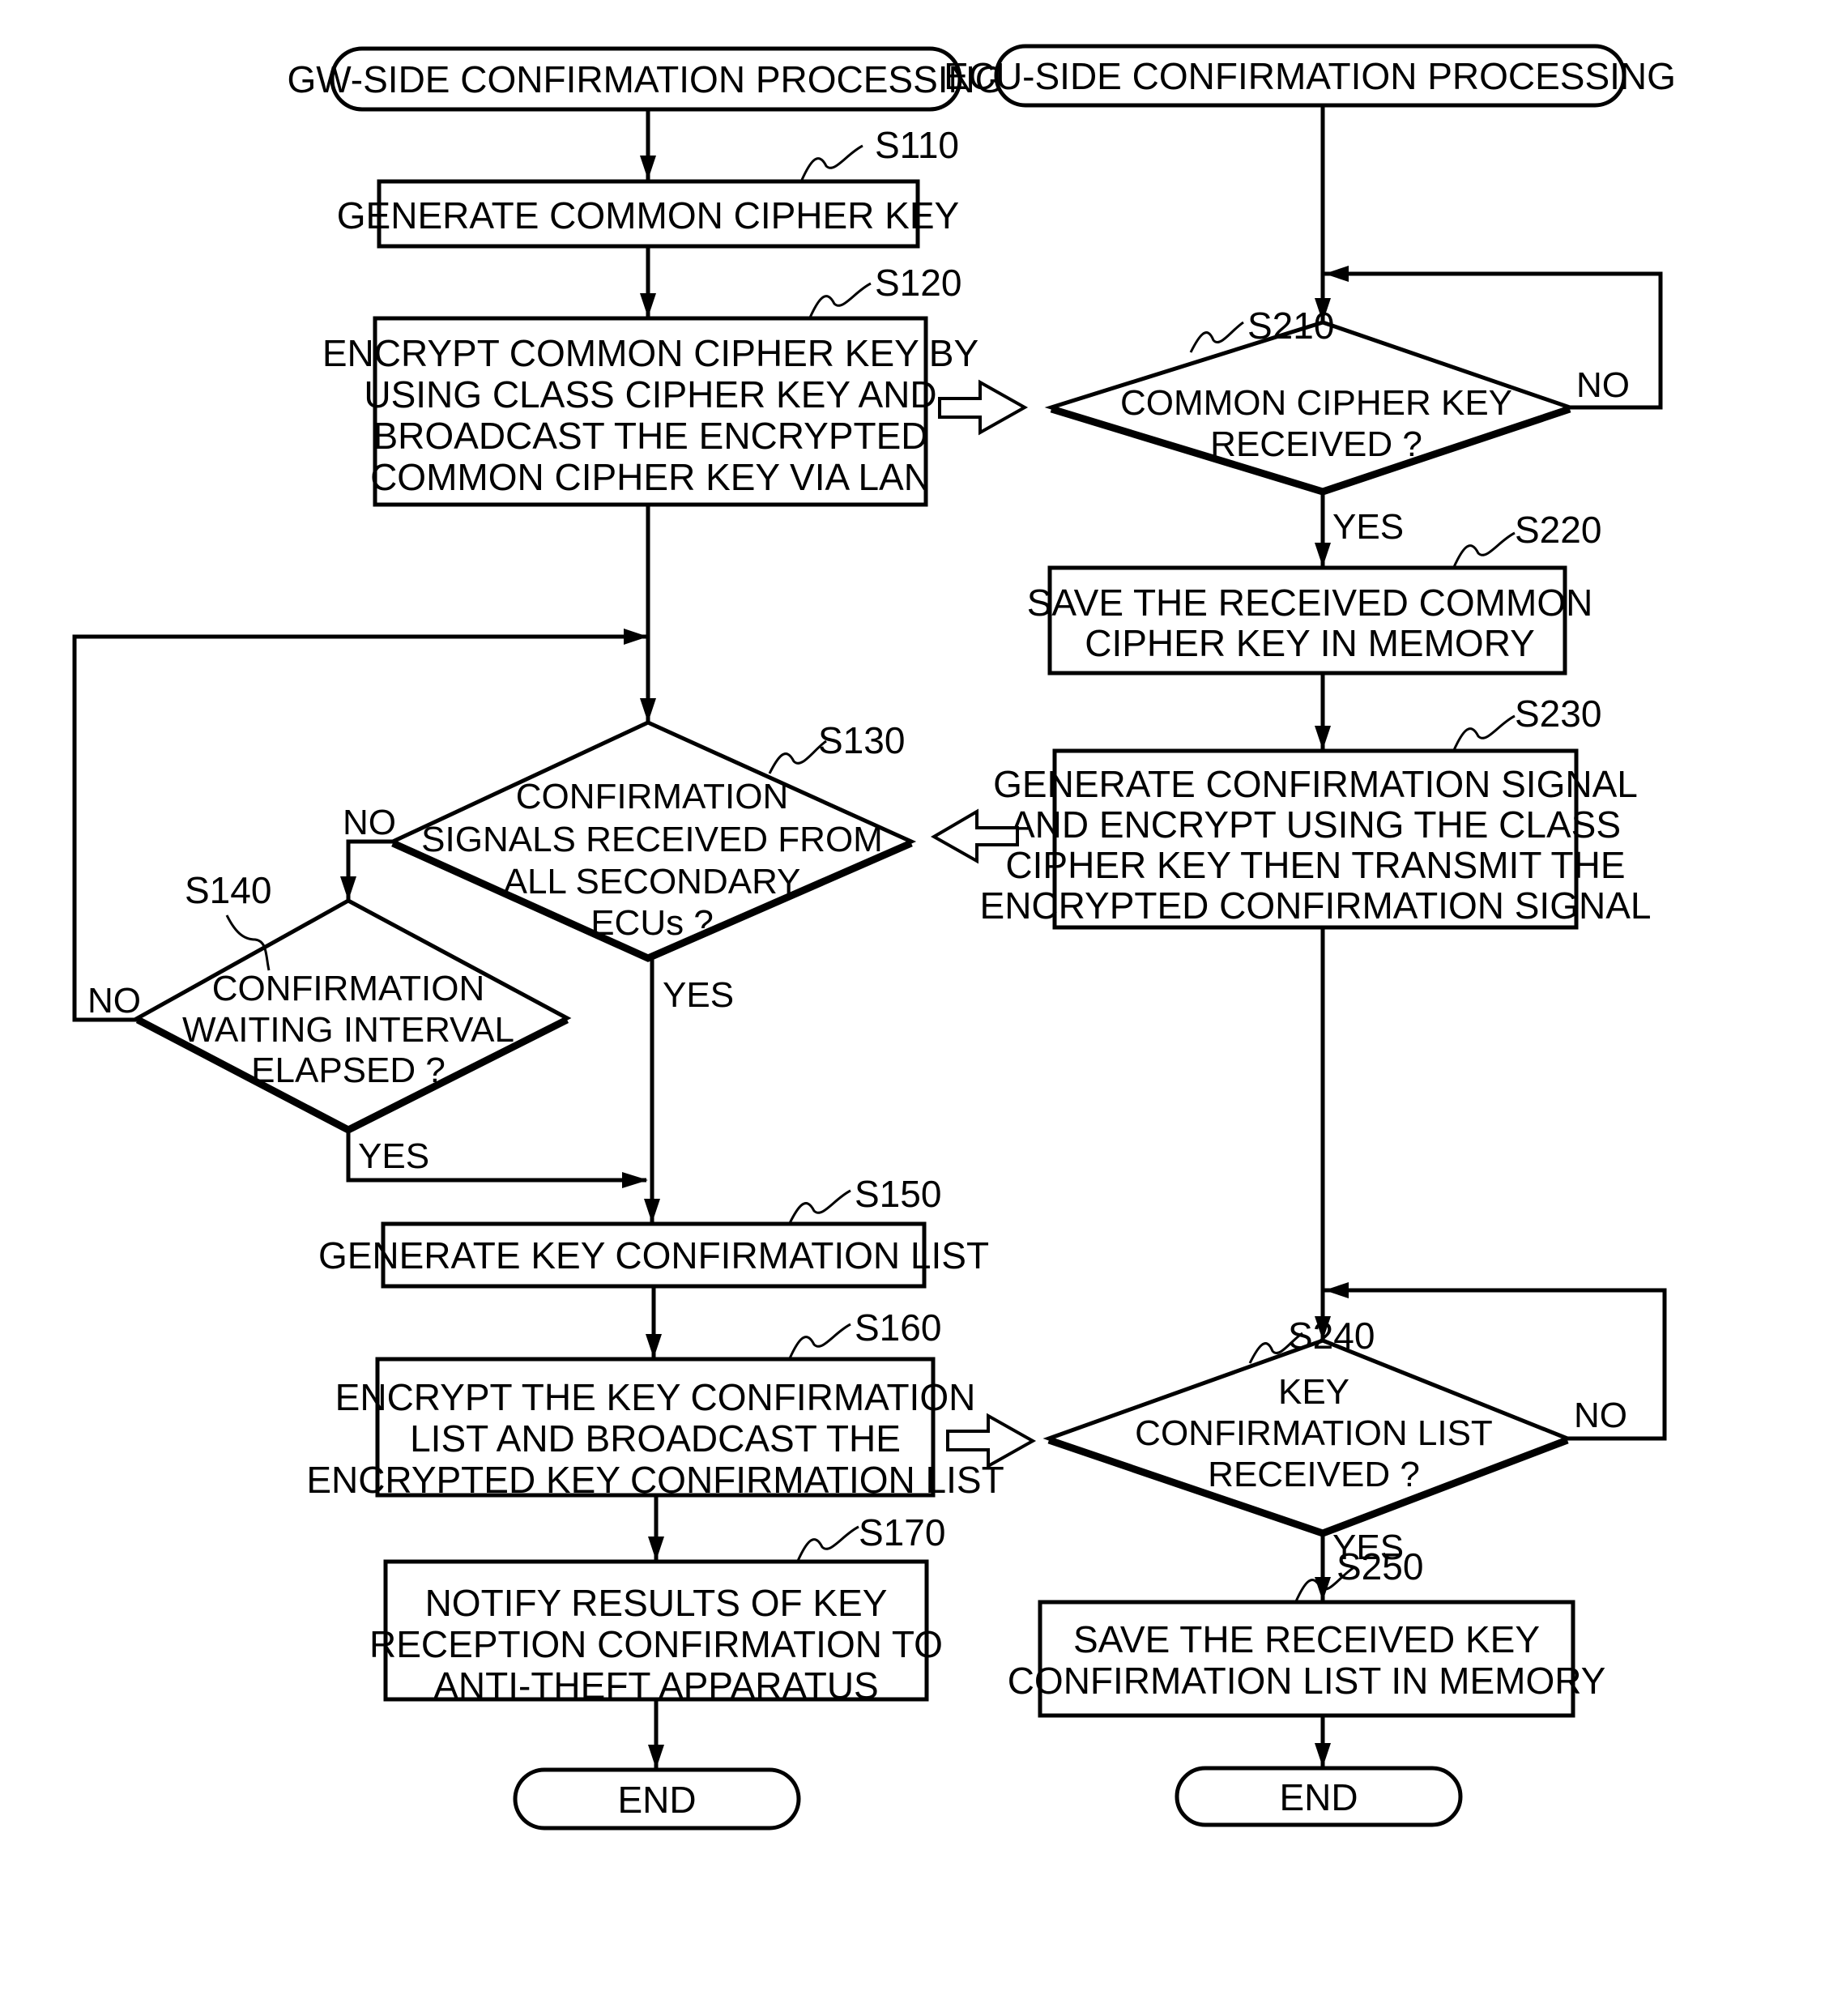 This screenshot has width=1829, height=2016. I want to click on step-s130-line1: CONFIRMATION, so click(652, 796).